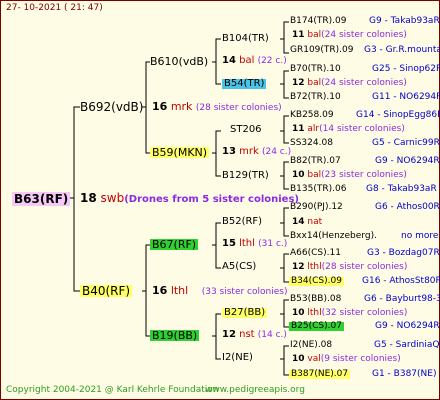  Describe the element at coordinates (364, 83) in the screenshot. I see `gen4-note-2: (24 sister colonies)` at that location.